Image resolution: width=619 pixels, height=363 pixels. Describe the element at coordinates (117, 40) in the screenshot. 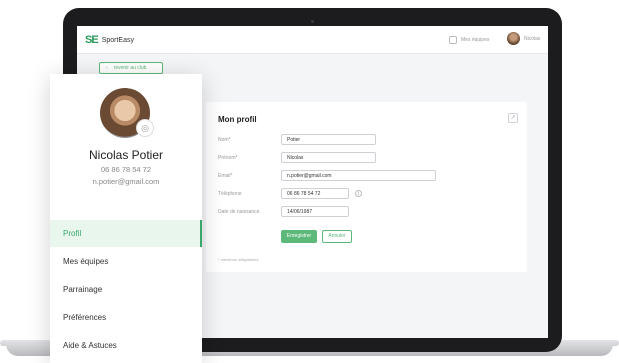

I see `logo-text: SportEasy` at that location.